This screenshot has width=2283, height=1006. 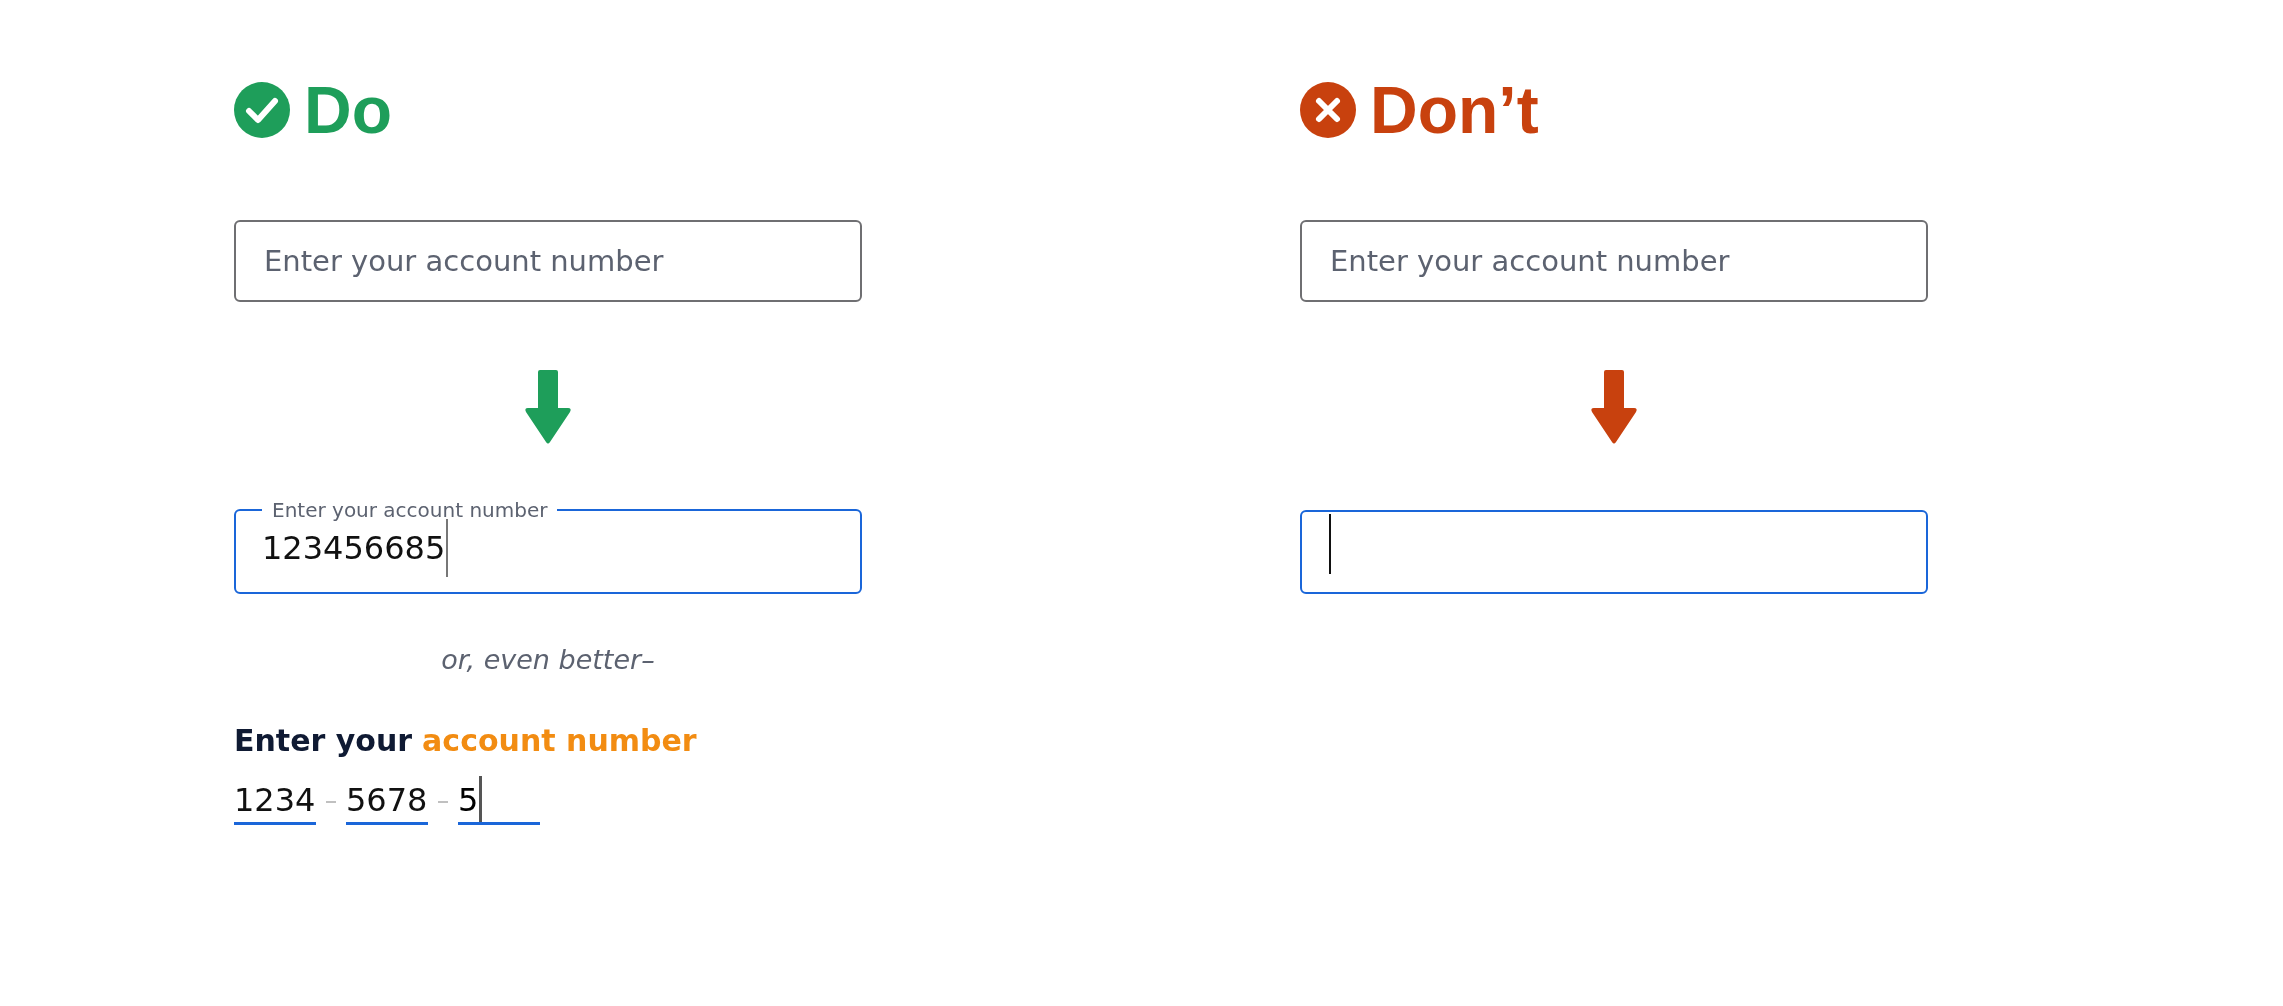 What do you see at coordinates (275, 799) in the screenshot?
I see `segment-field: 1234` at bounding box center [275, 799].